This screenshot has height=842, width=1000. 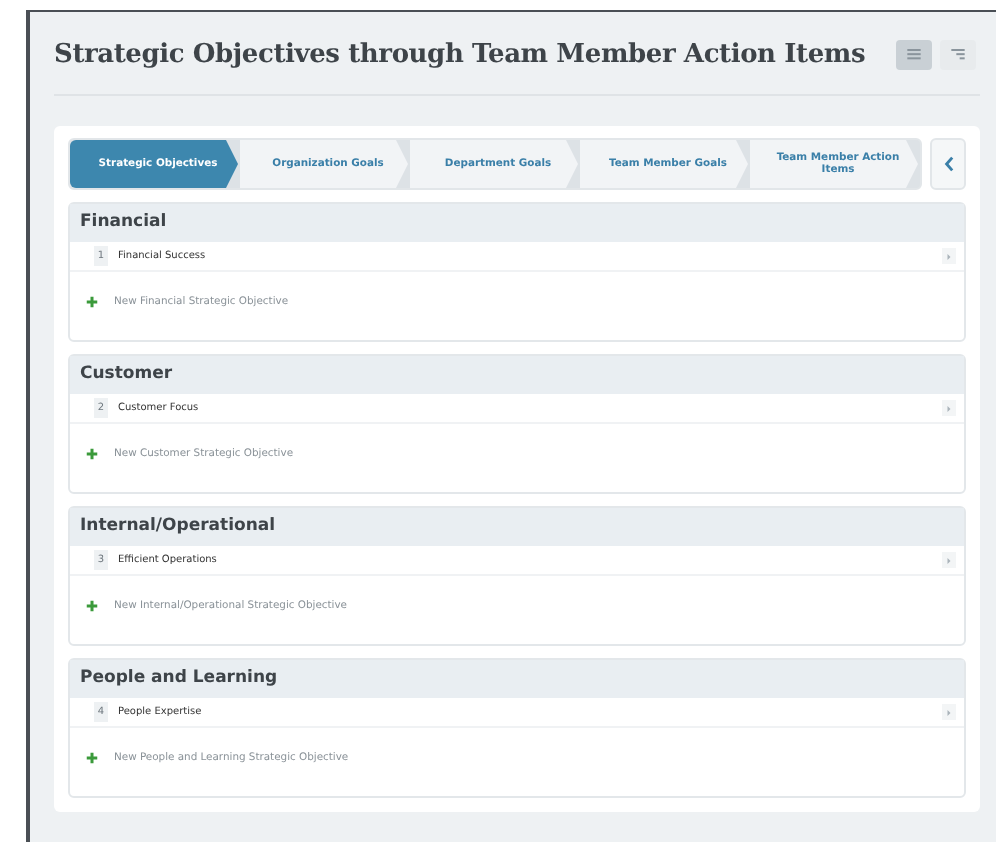 I want to click on back-button, so click(x=948, y=164).